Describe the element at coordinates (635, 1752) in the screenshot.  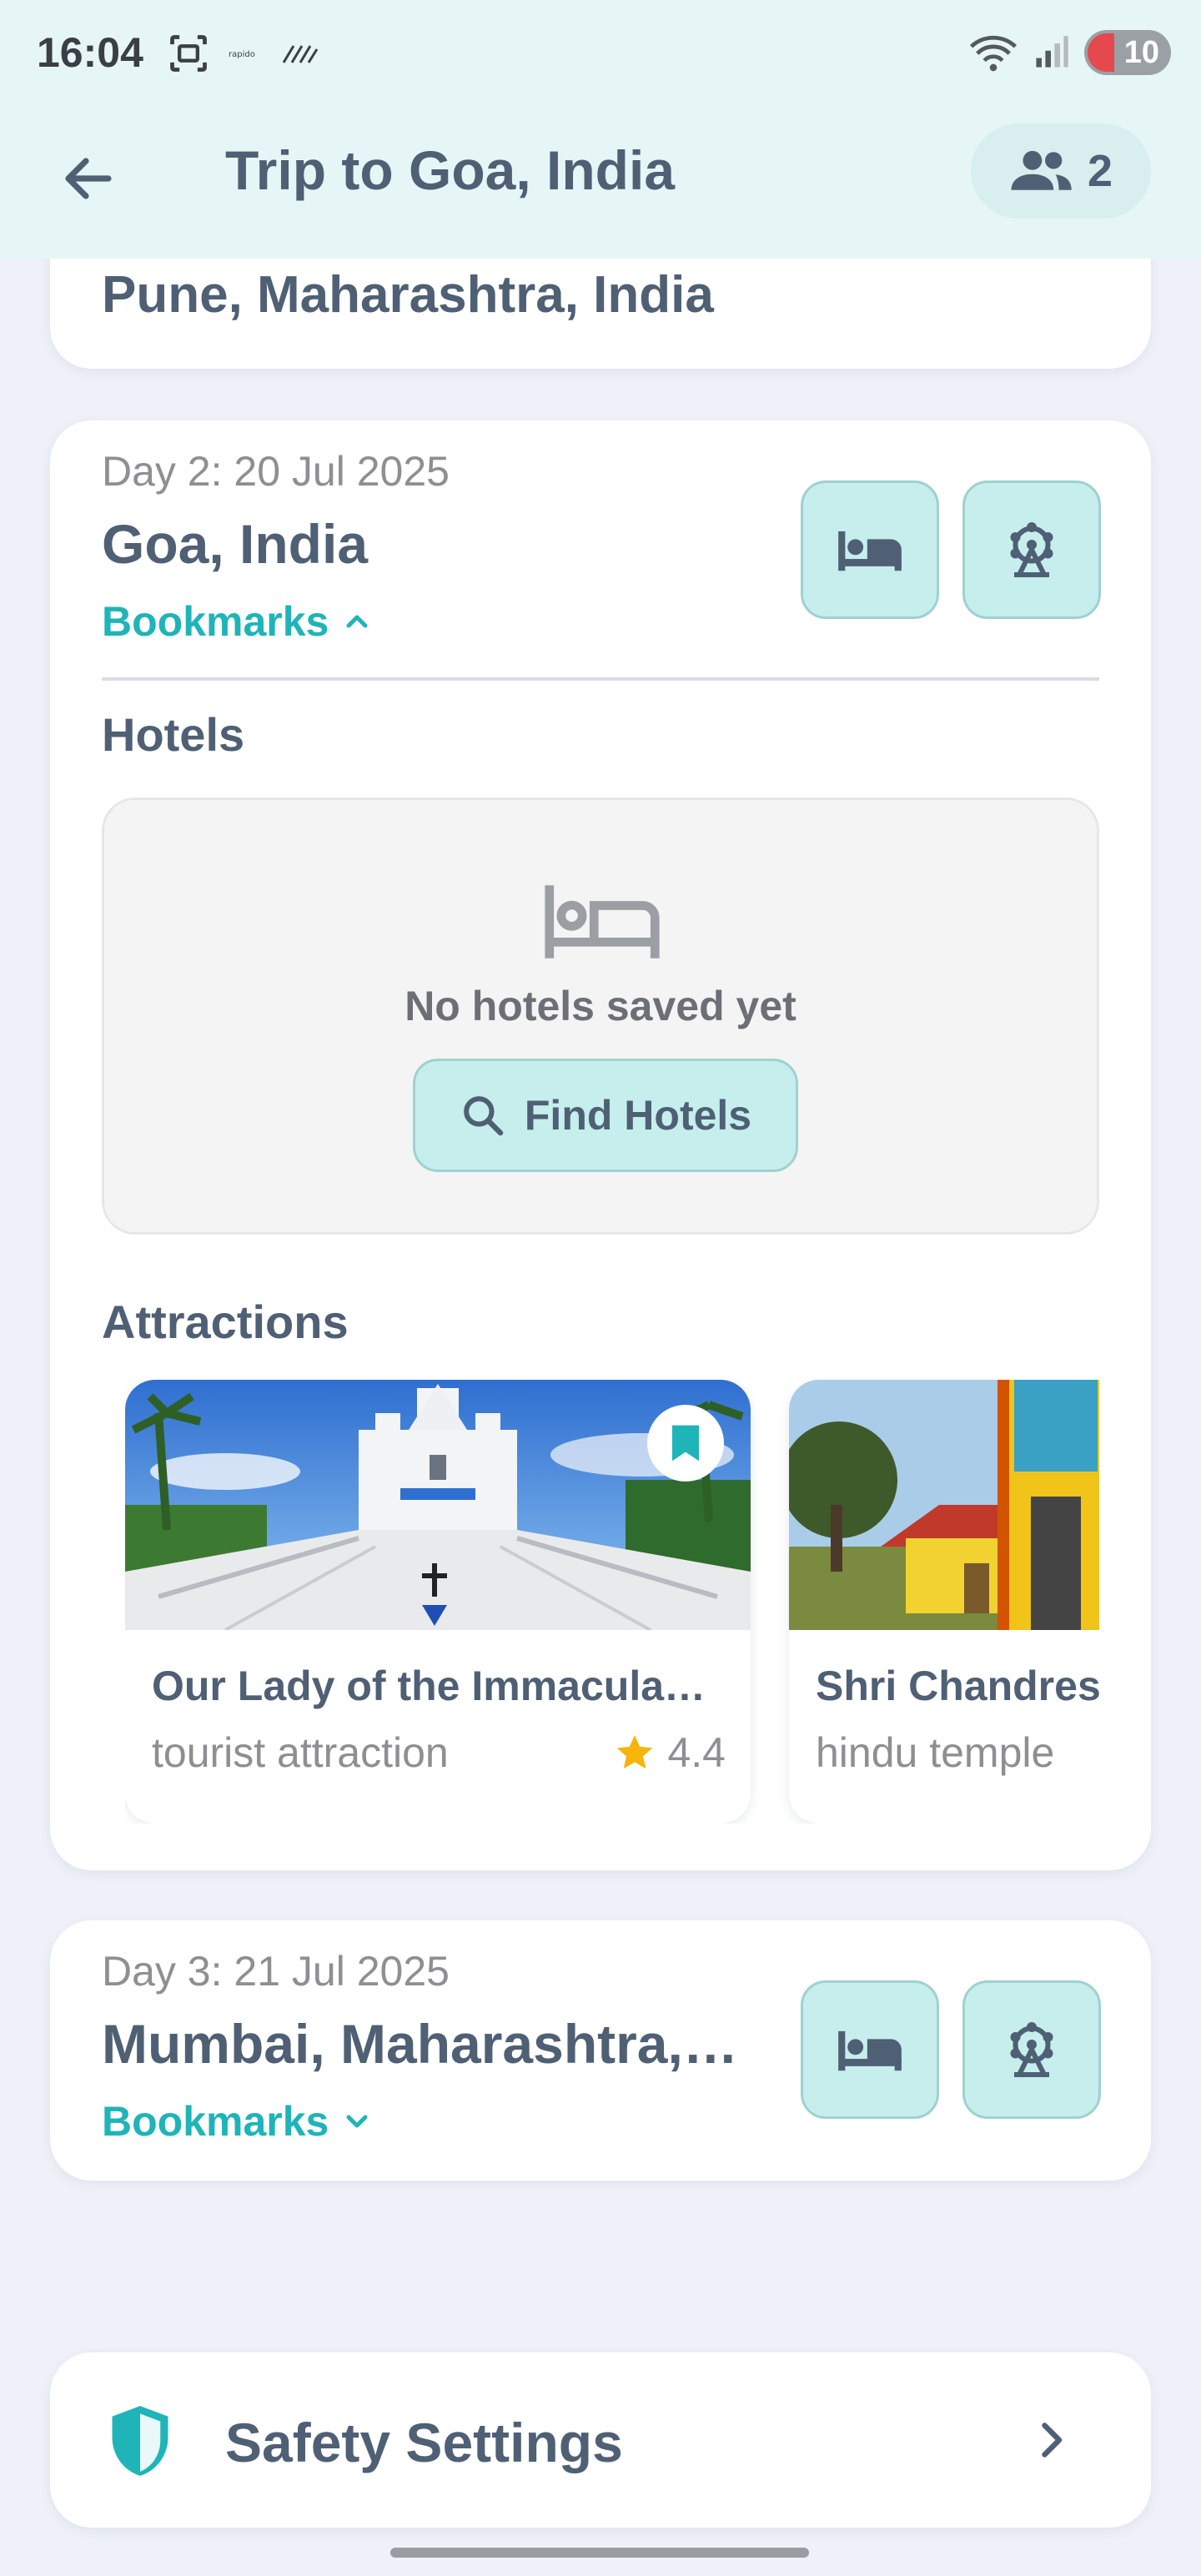
I see `star-icon` at that location.